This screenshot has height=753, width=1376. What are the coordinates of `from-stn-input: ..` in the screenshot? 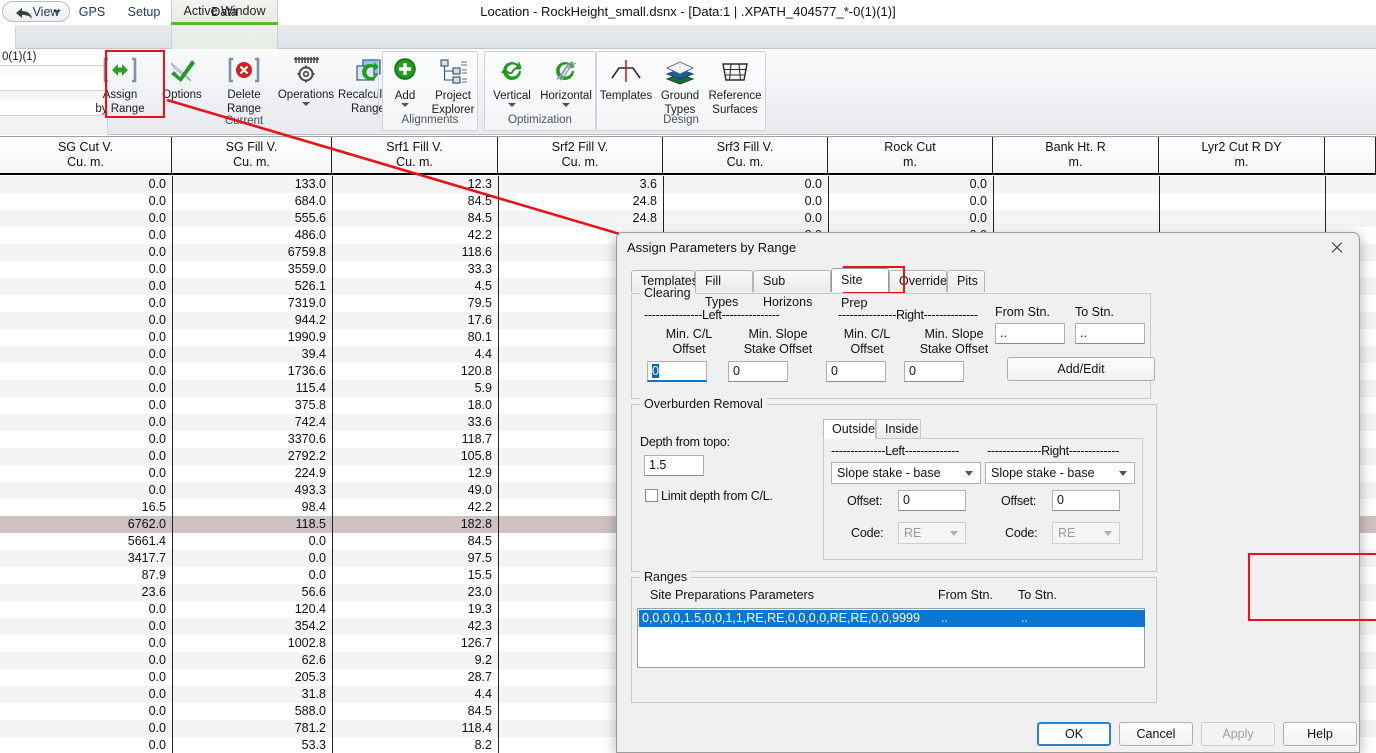 It's located at (1030, 333).